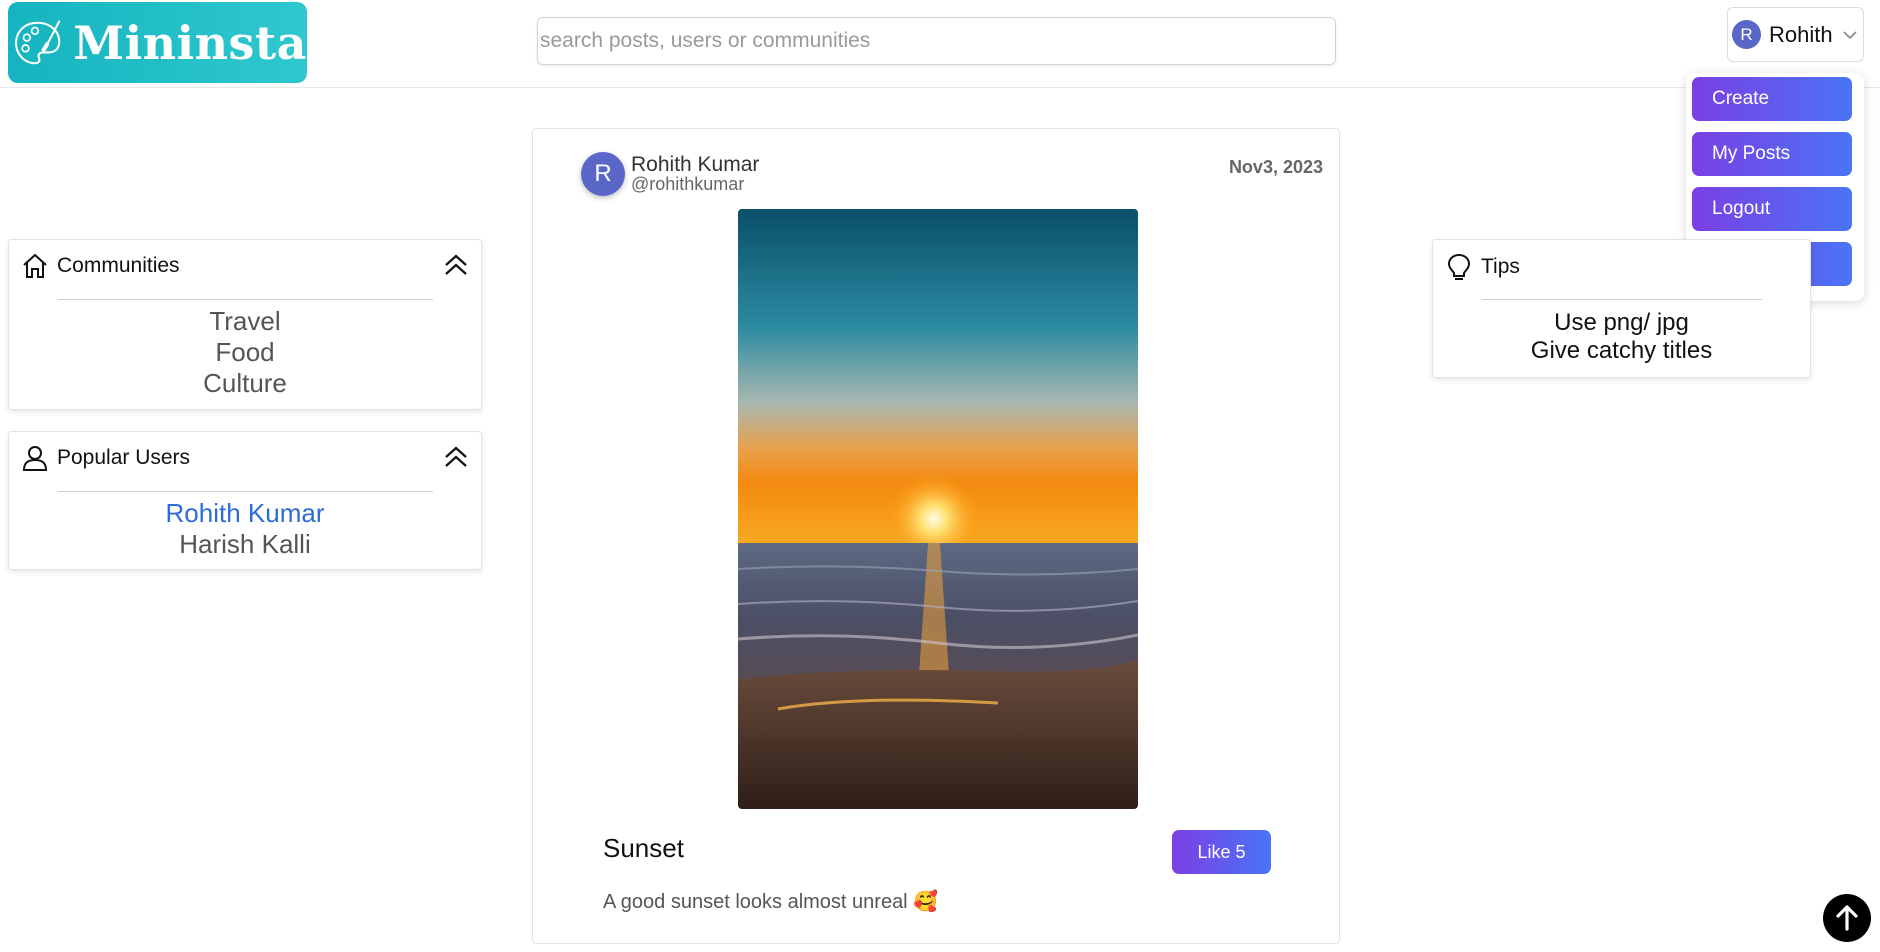 The height and width of the screenshot is (952, 1880). I want to click on post-date: Nov3, 2023, so click(1275, 167).